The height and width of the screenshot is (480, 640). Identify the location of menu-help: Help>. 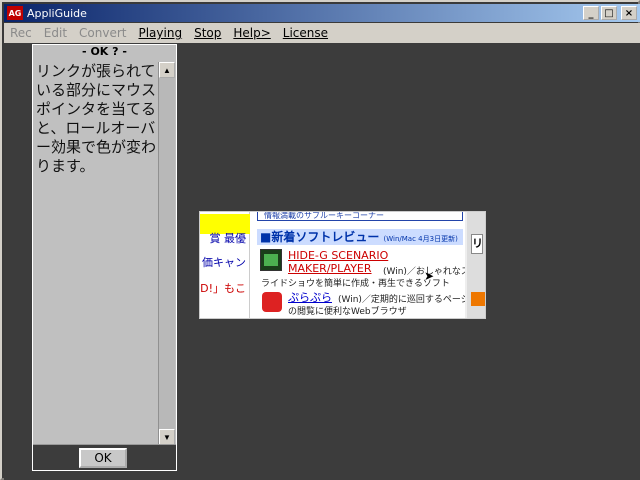
(251, 33).